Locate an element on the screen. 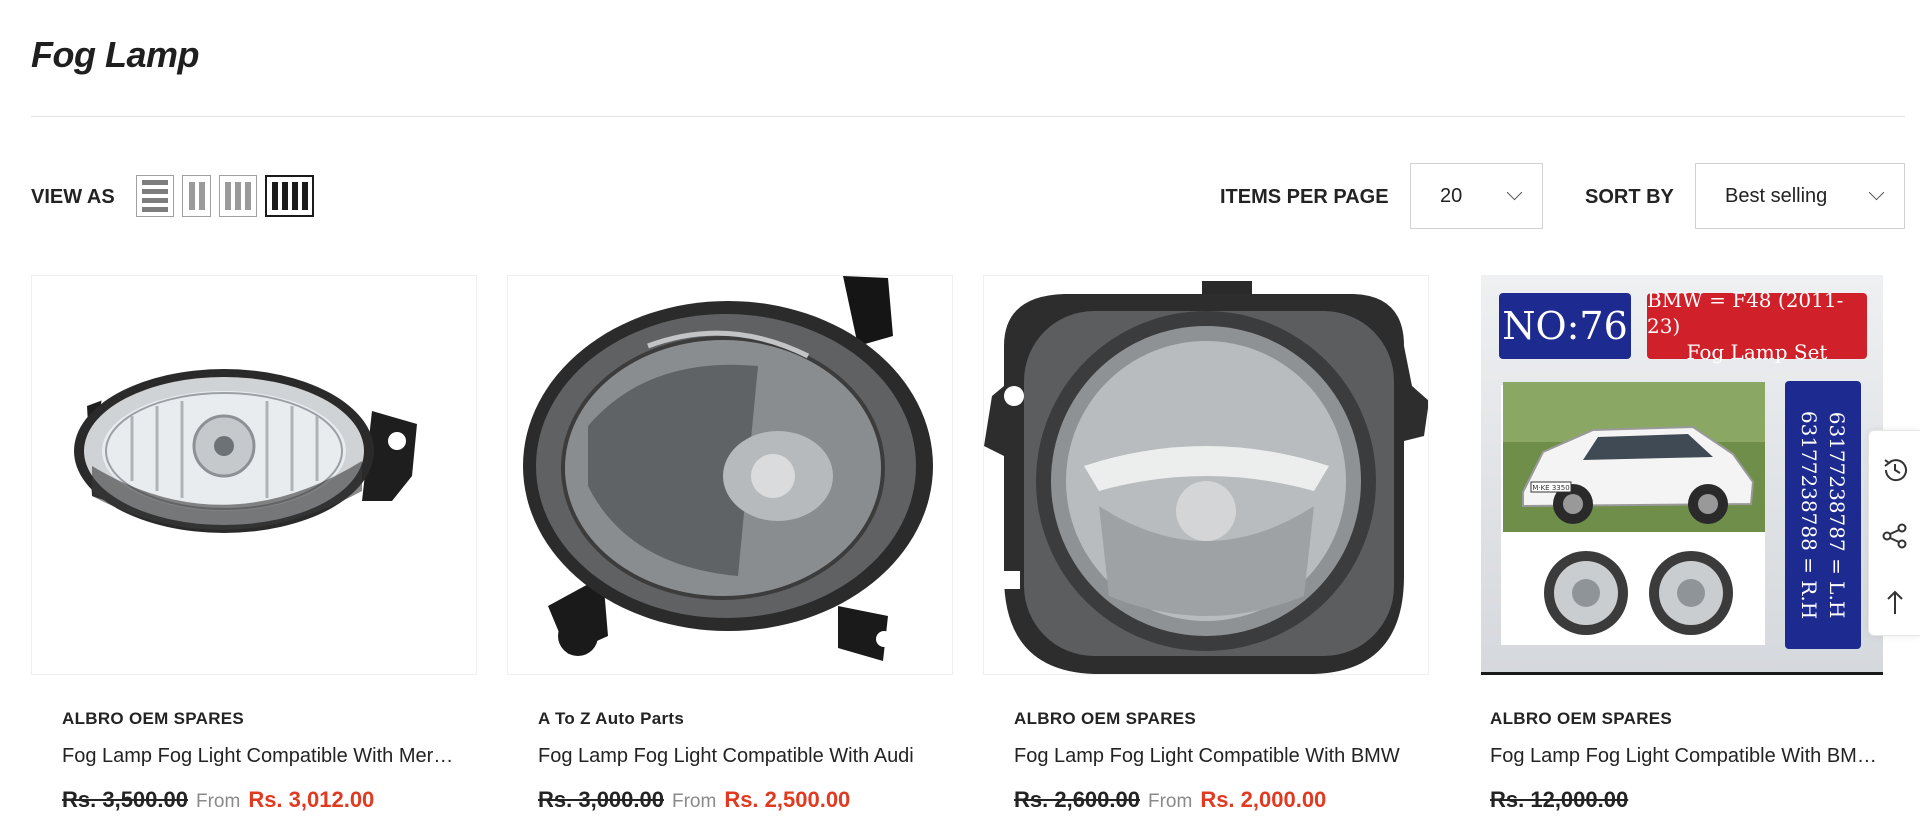 The height and width of the screenshot is (822, 1920). history-icon is located at coordinates (1895, 470).